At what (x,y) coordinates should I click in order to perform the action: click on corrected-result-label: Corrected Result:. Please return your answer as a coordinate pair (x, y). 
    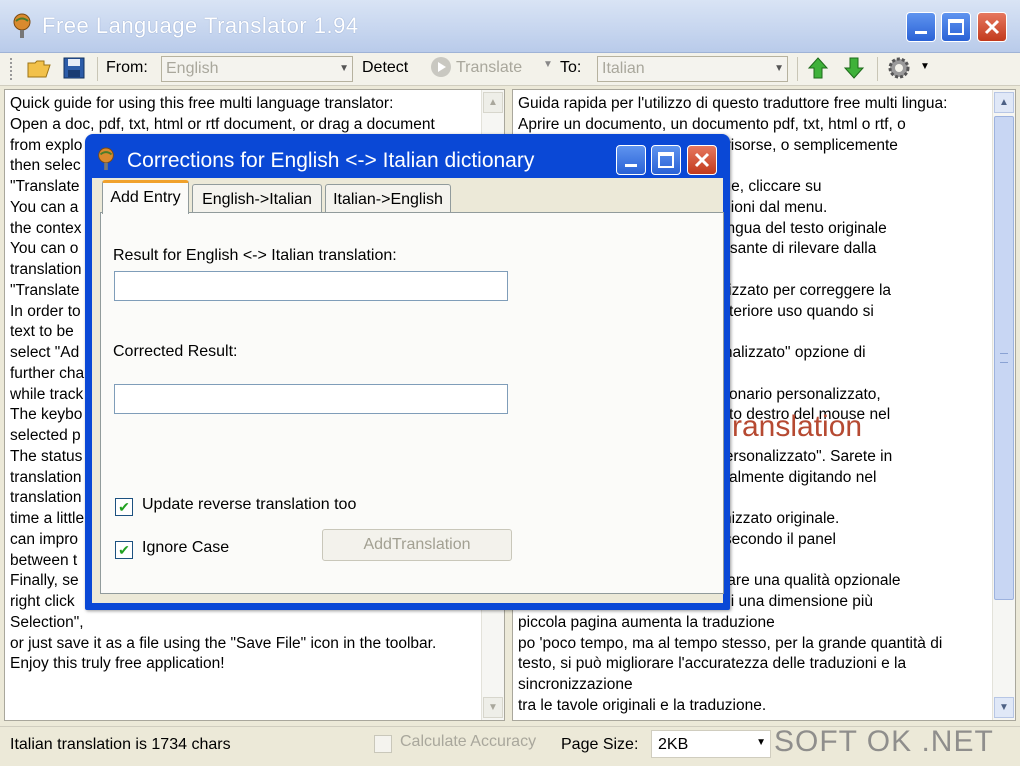
    Looking at the image, I should click on (175, 351).